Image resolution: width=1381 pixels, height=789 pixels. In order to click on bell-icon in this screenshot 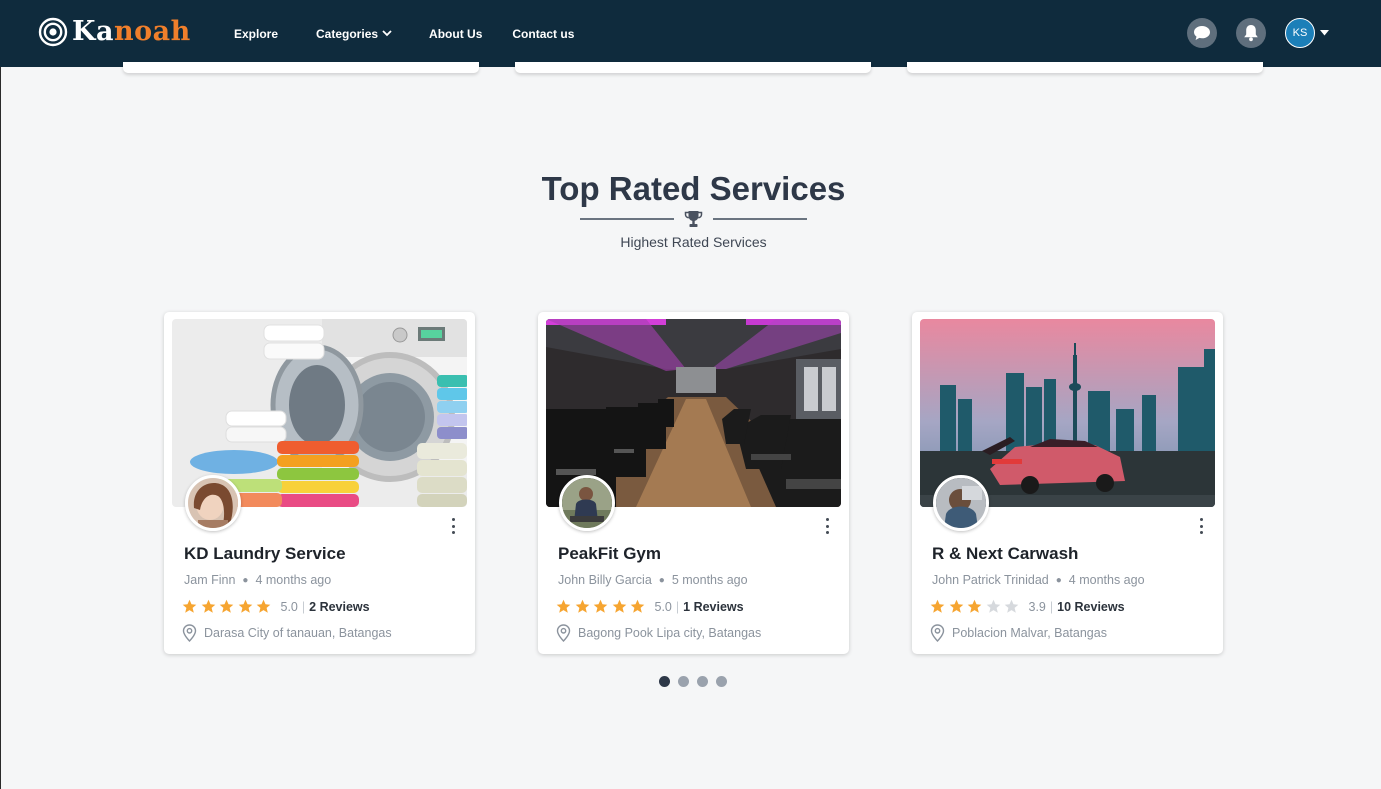, I will do `click(1251, 33)`.